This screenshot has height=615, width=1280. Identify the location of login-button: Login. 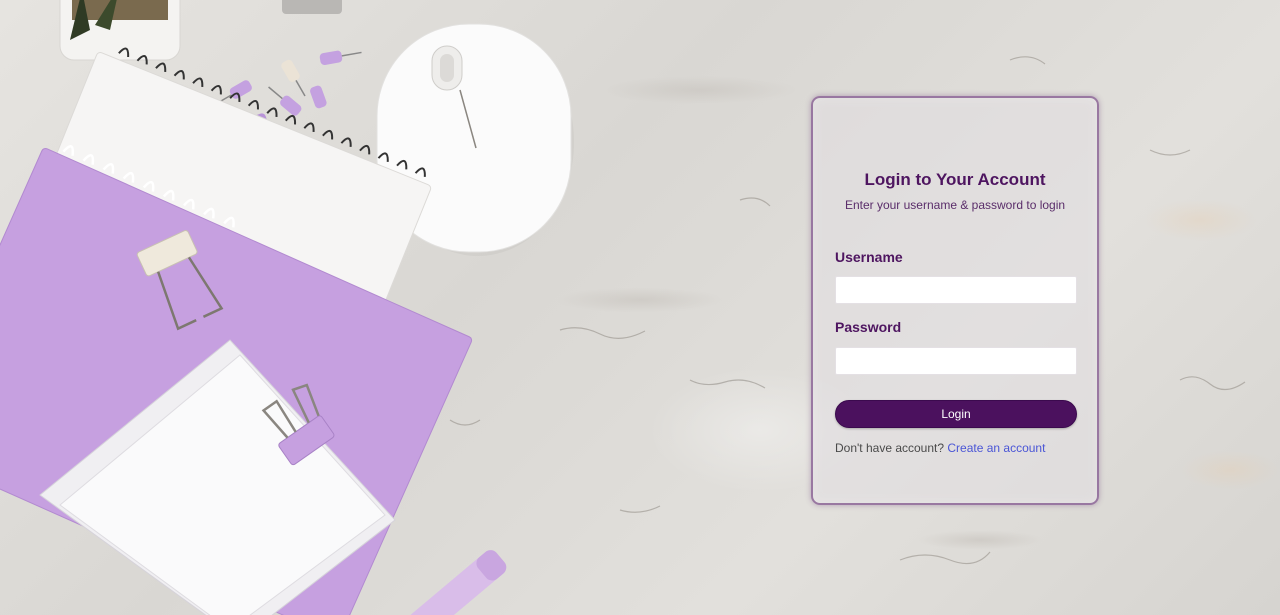
(956, 414).